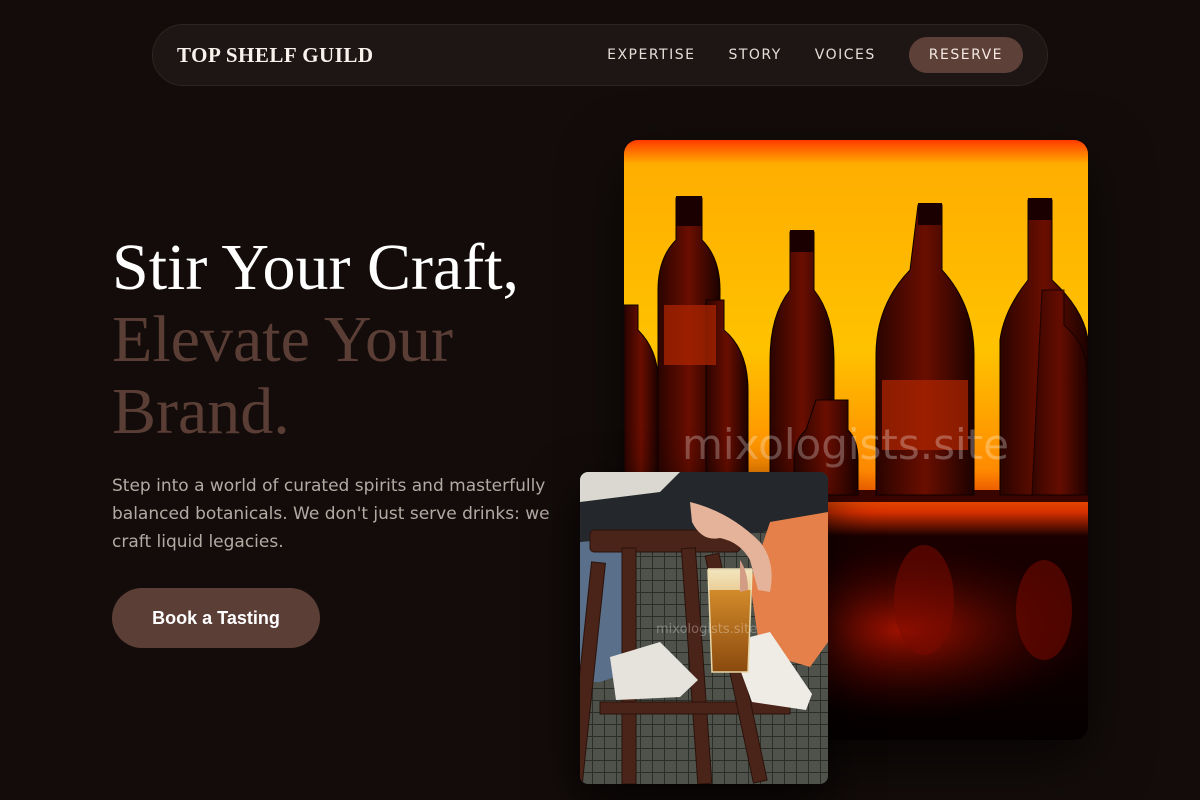 The height and width of the screenshot is (800, 1200). Describe the element at coordinates (798, 55) in the screenshot. I see `nav-links: EXPERTISE STORY VOICES RESERVE` at that location.